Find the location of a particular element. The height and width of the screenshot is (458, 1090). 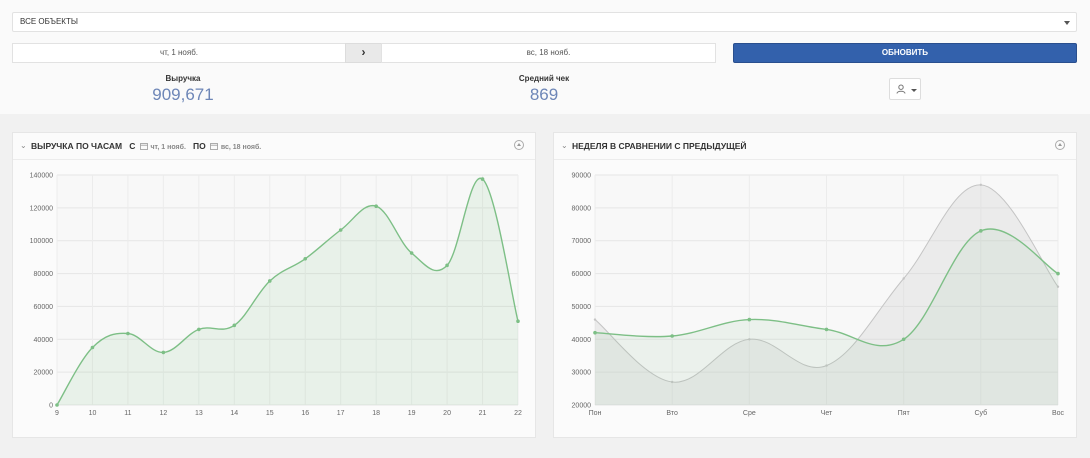

avg-check-label: Средний чек is located at coordinates (544, 78).